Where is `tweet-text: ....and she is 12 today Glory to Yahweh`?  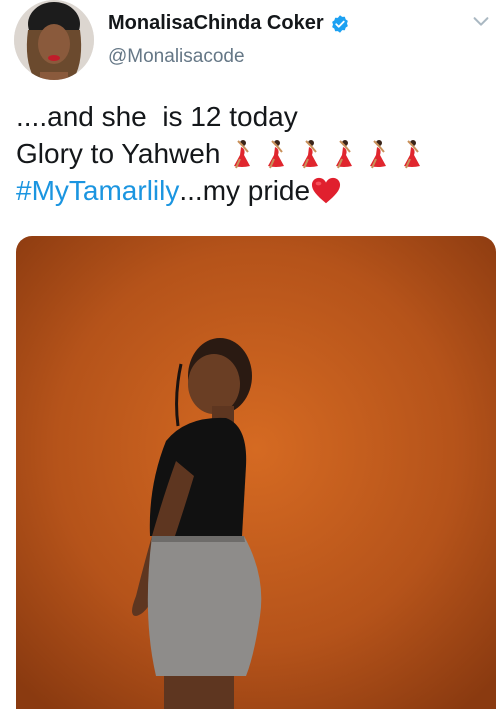
tweet-text: ....and she is 12 today Glory to Yahweh is located at coordinates (251, 153).